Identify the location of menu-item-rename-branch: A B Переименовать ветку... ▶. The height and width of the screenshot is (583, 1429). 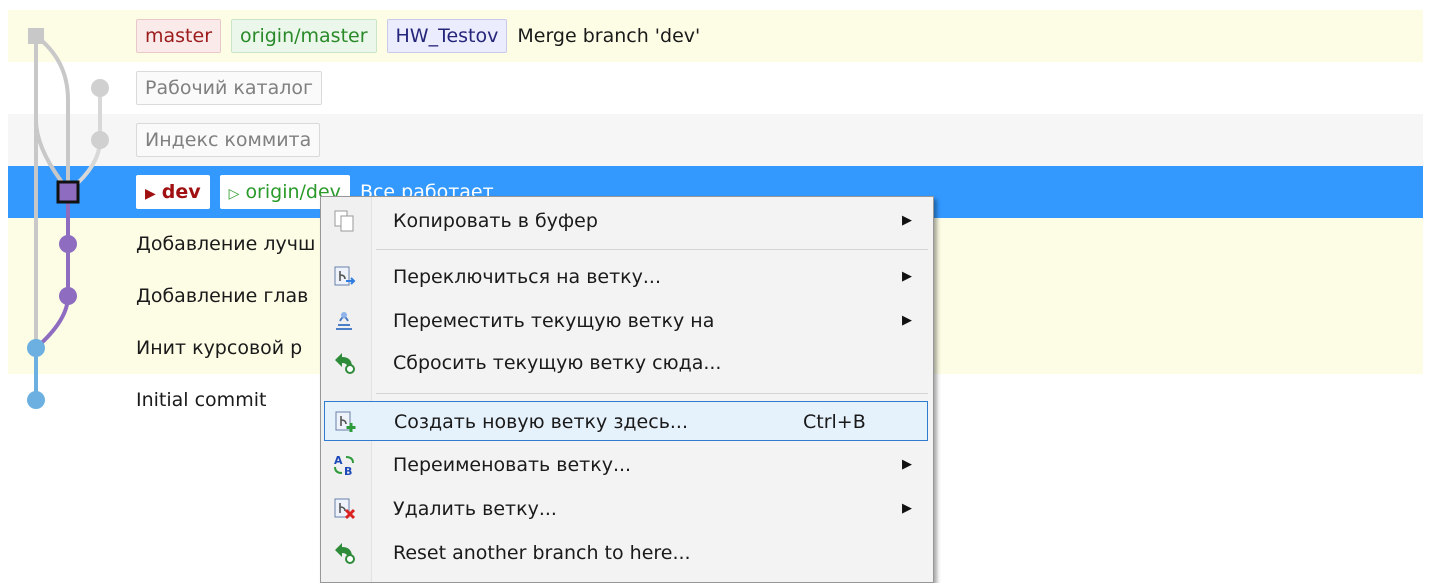
(626, 465).